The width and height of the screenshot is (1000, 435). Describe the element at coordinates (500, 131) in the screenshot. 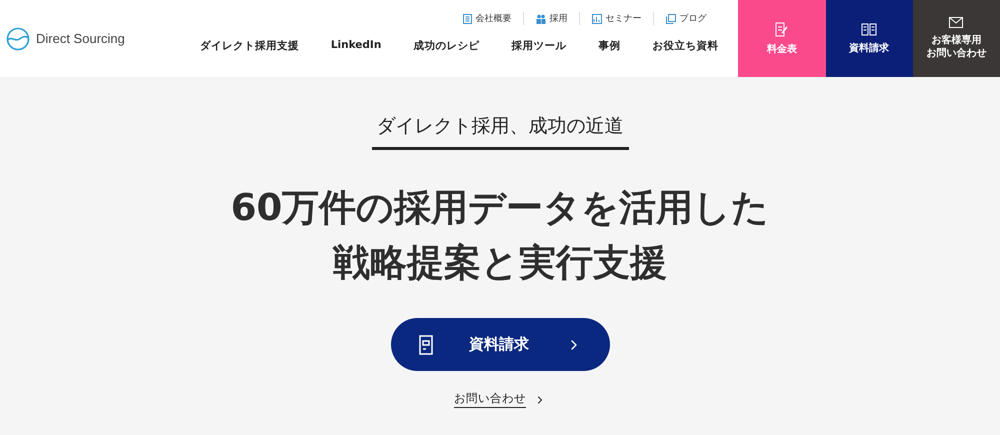

I see `tagline: ダイレクト採用、成功の近道` at that location.